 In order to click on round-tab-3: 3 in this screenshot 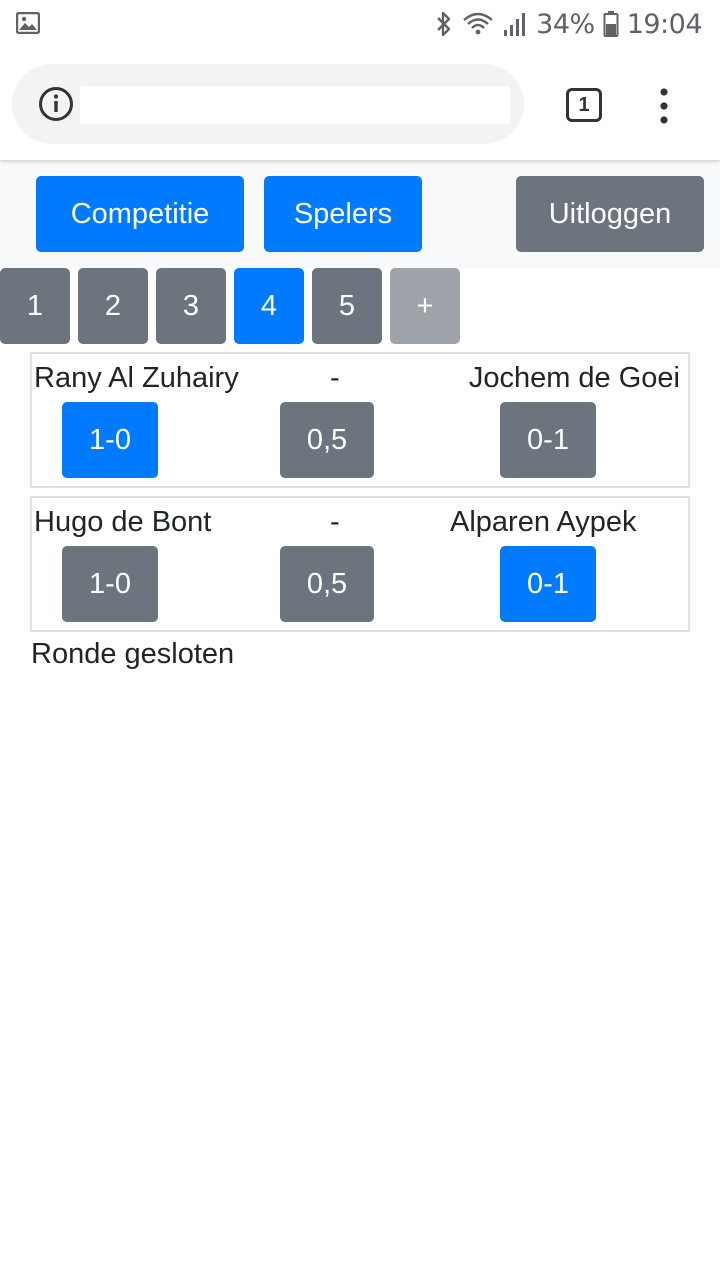, I will do `click(191, 306)`.